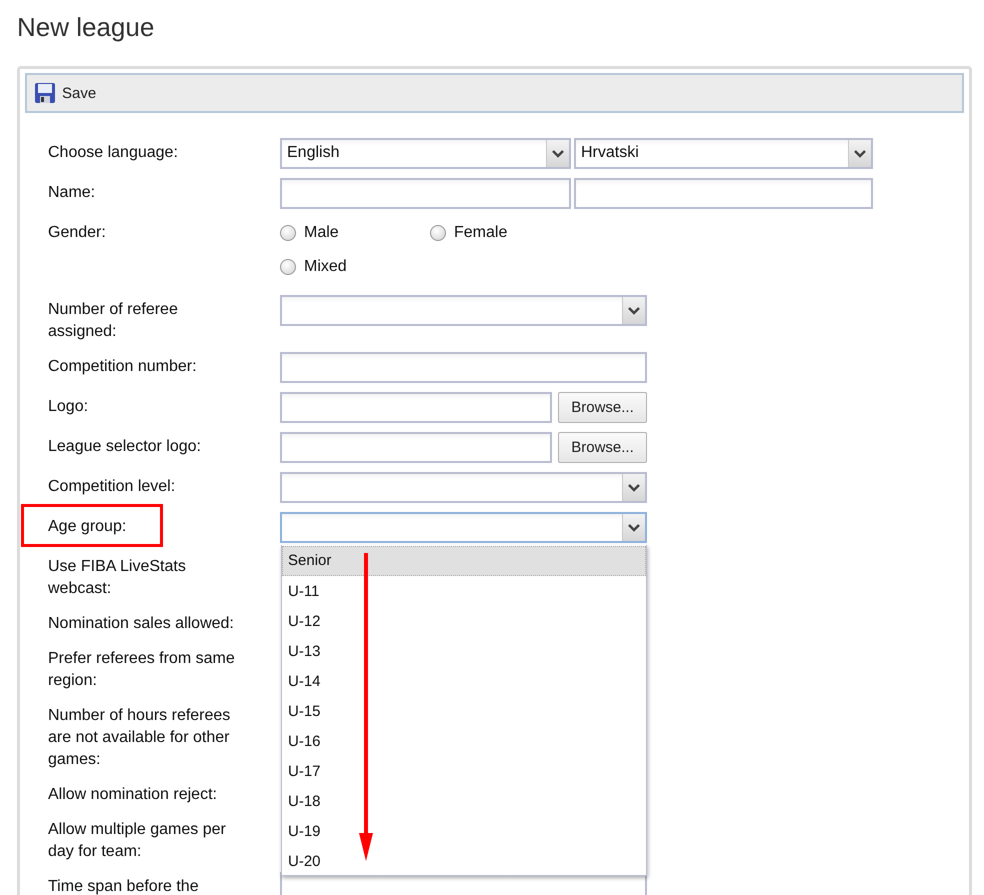 This screenshot has height=895, width=984. Describe the element at coordinates (112, 487) in the screenshot. I see `field-label: Competition level:` at that location.